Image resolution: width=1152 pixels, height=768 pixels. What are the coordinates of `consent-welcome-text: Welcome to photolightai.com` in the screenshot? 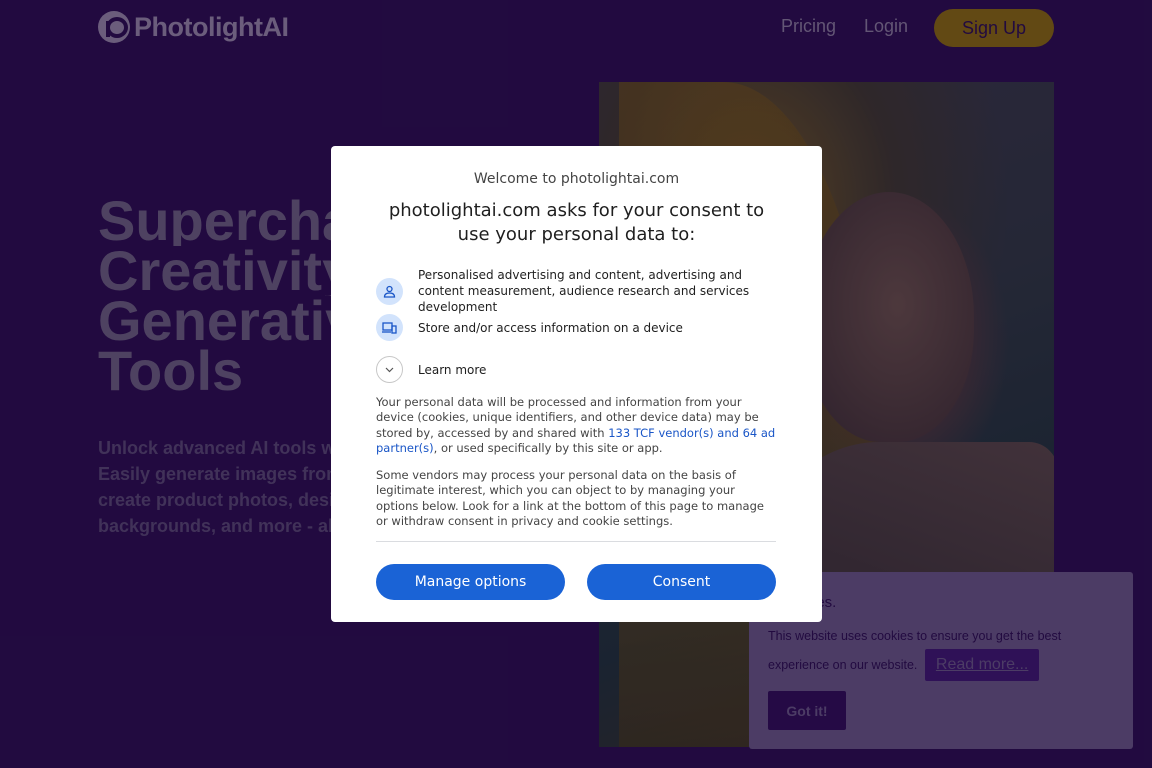 It's located at (576, 179).